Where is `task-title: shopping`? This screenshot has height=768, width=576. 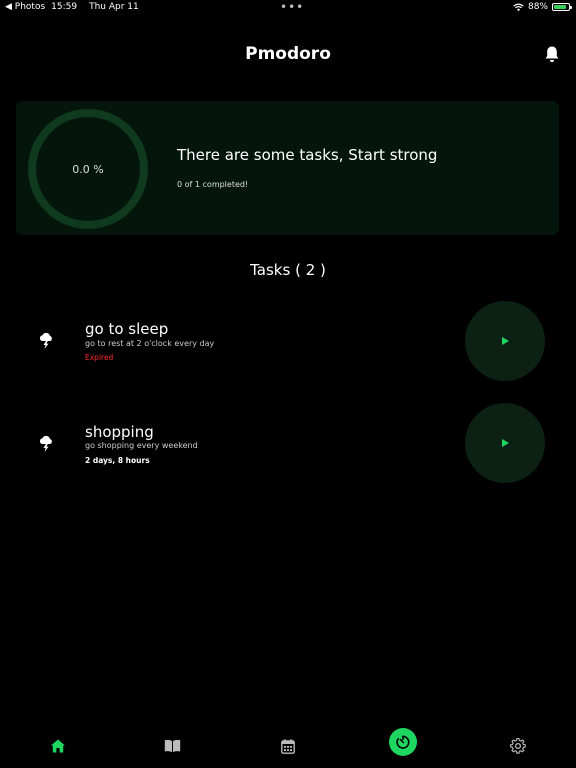 task-title: shopping is located at coordinates (119, 432).